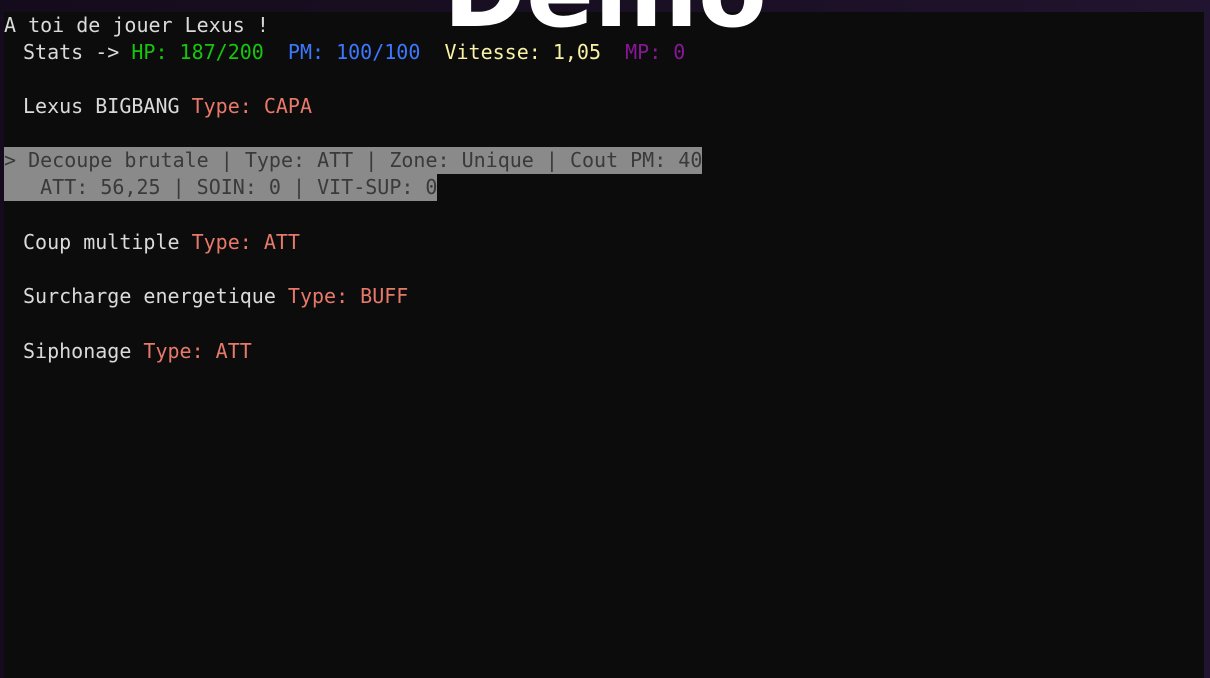 Image resolution: width=1210 pixels, height=678 pixels. Describe the element at coordinates (197, 52) in the screenshot. I see `hp-stat: HP: 187/200` at that location.